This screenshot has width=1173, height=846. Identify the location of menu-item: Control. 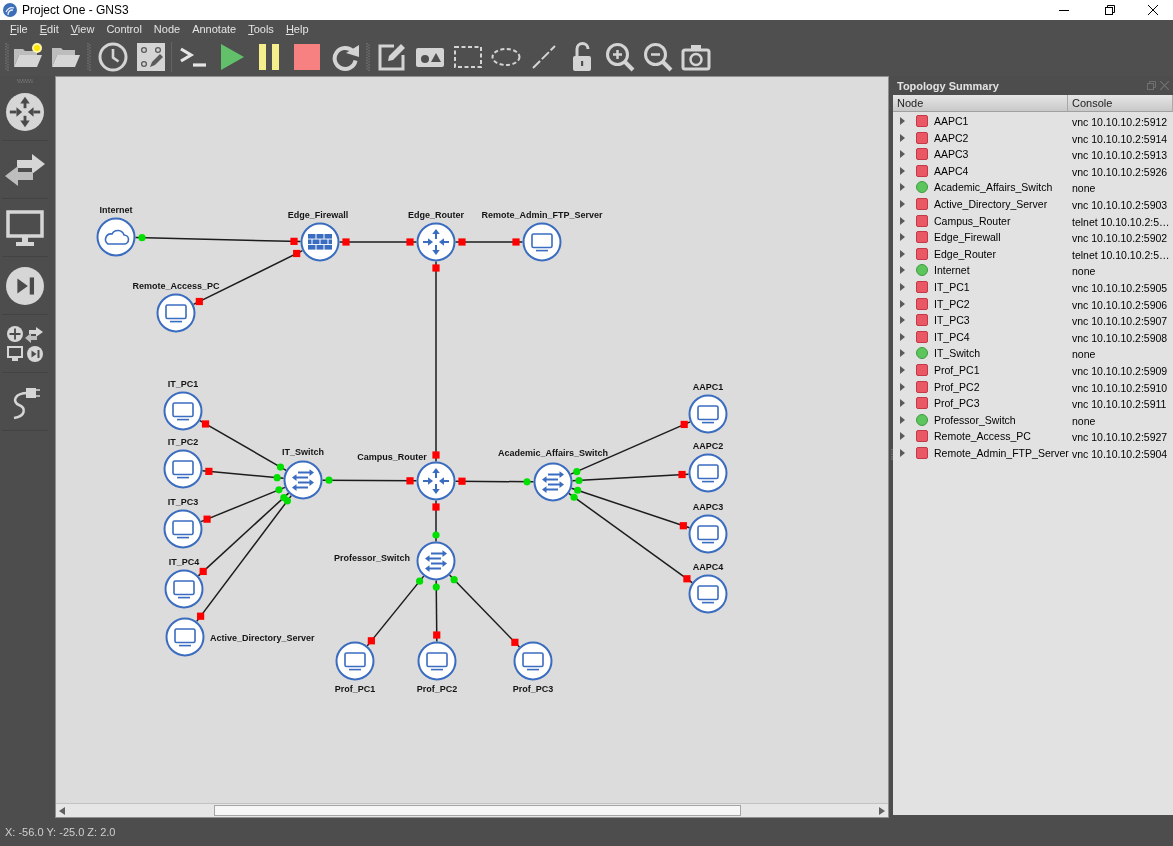
(124, 29).